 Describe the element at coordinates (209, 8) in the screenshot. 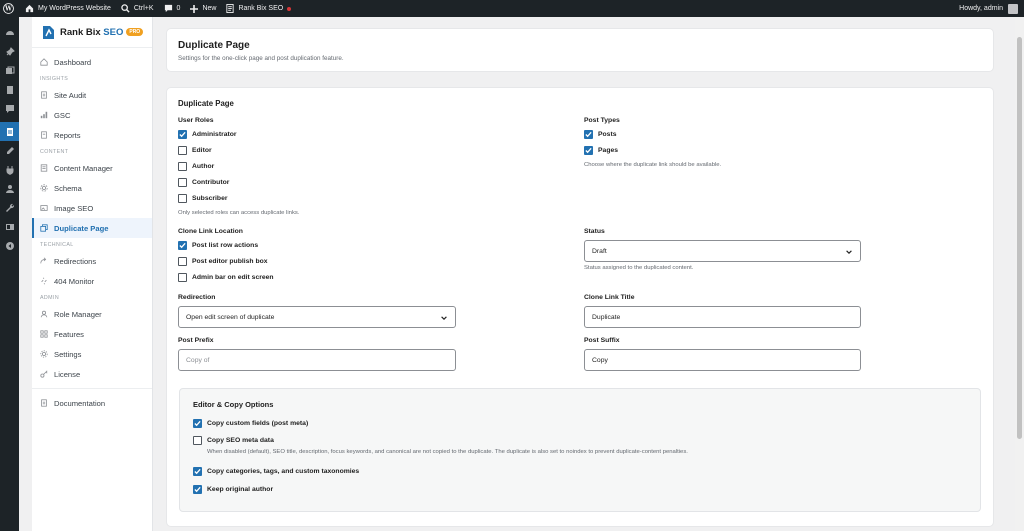

I see `new-label: New` at that location.